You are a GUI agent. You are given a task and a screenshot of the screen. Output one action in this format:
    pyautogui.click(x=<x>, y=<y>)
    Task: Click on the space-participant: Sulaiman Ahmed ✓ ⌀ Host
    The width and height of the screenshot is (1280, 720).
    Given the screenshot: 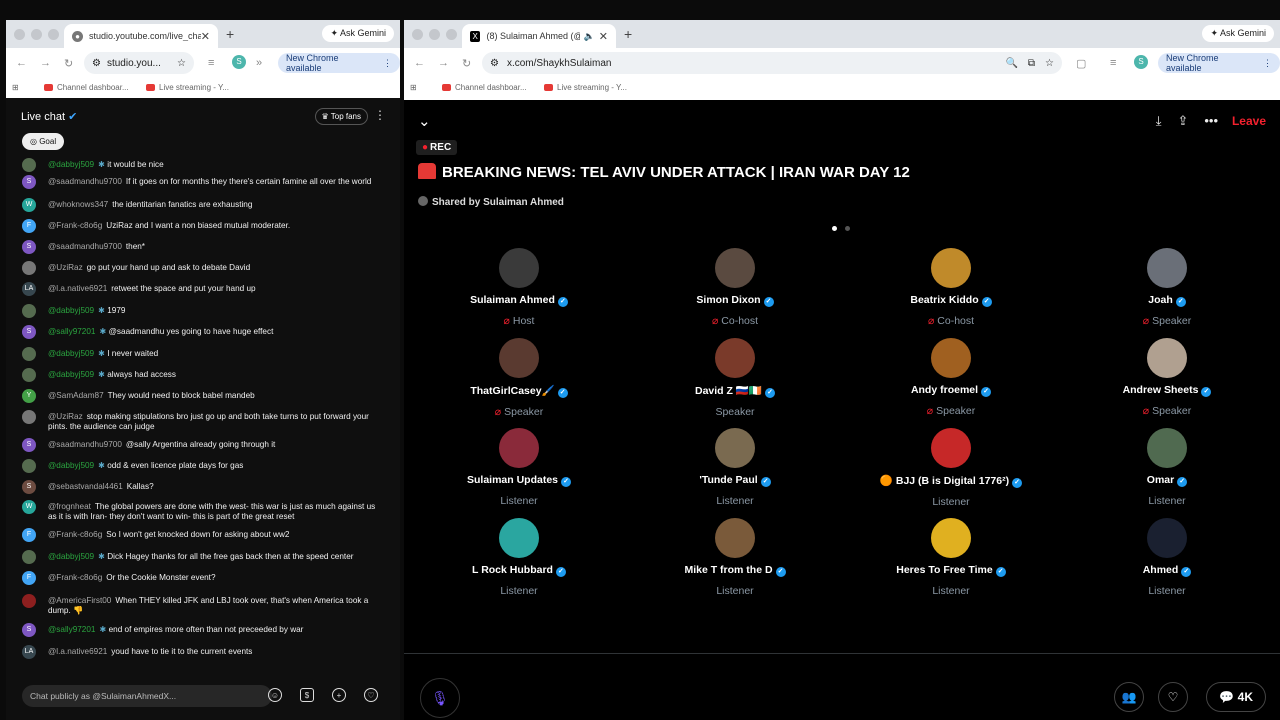 What is the action you would take?
    pyautogui.click(x=519, y=287)
    